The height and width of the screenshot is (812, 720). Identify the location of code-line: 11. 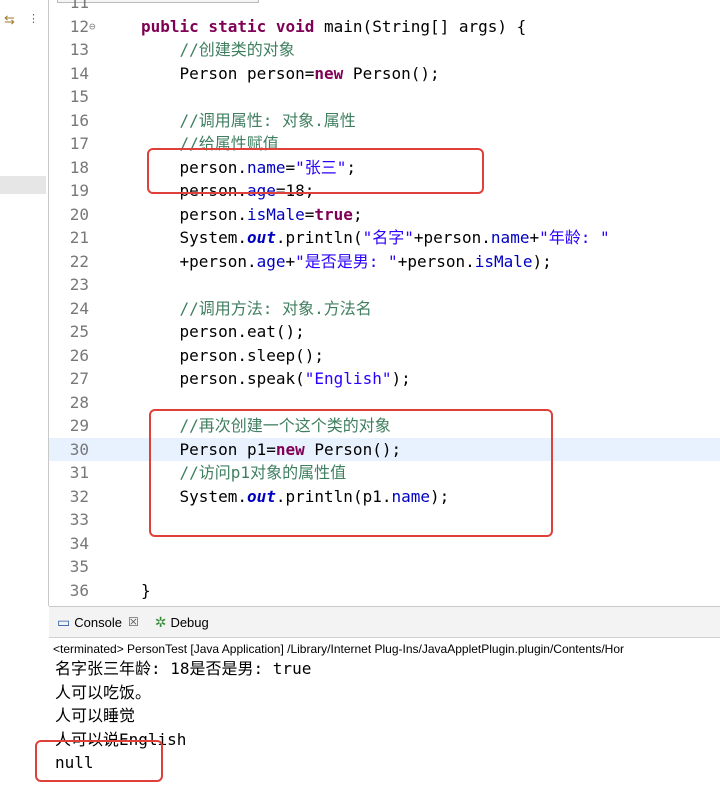
(384, 7).